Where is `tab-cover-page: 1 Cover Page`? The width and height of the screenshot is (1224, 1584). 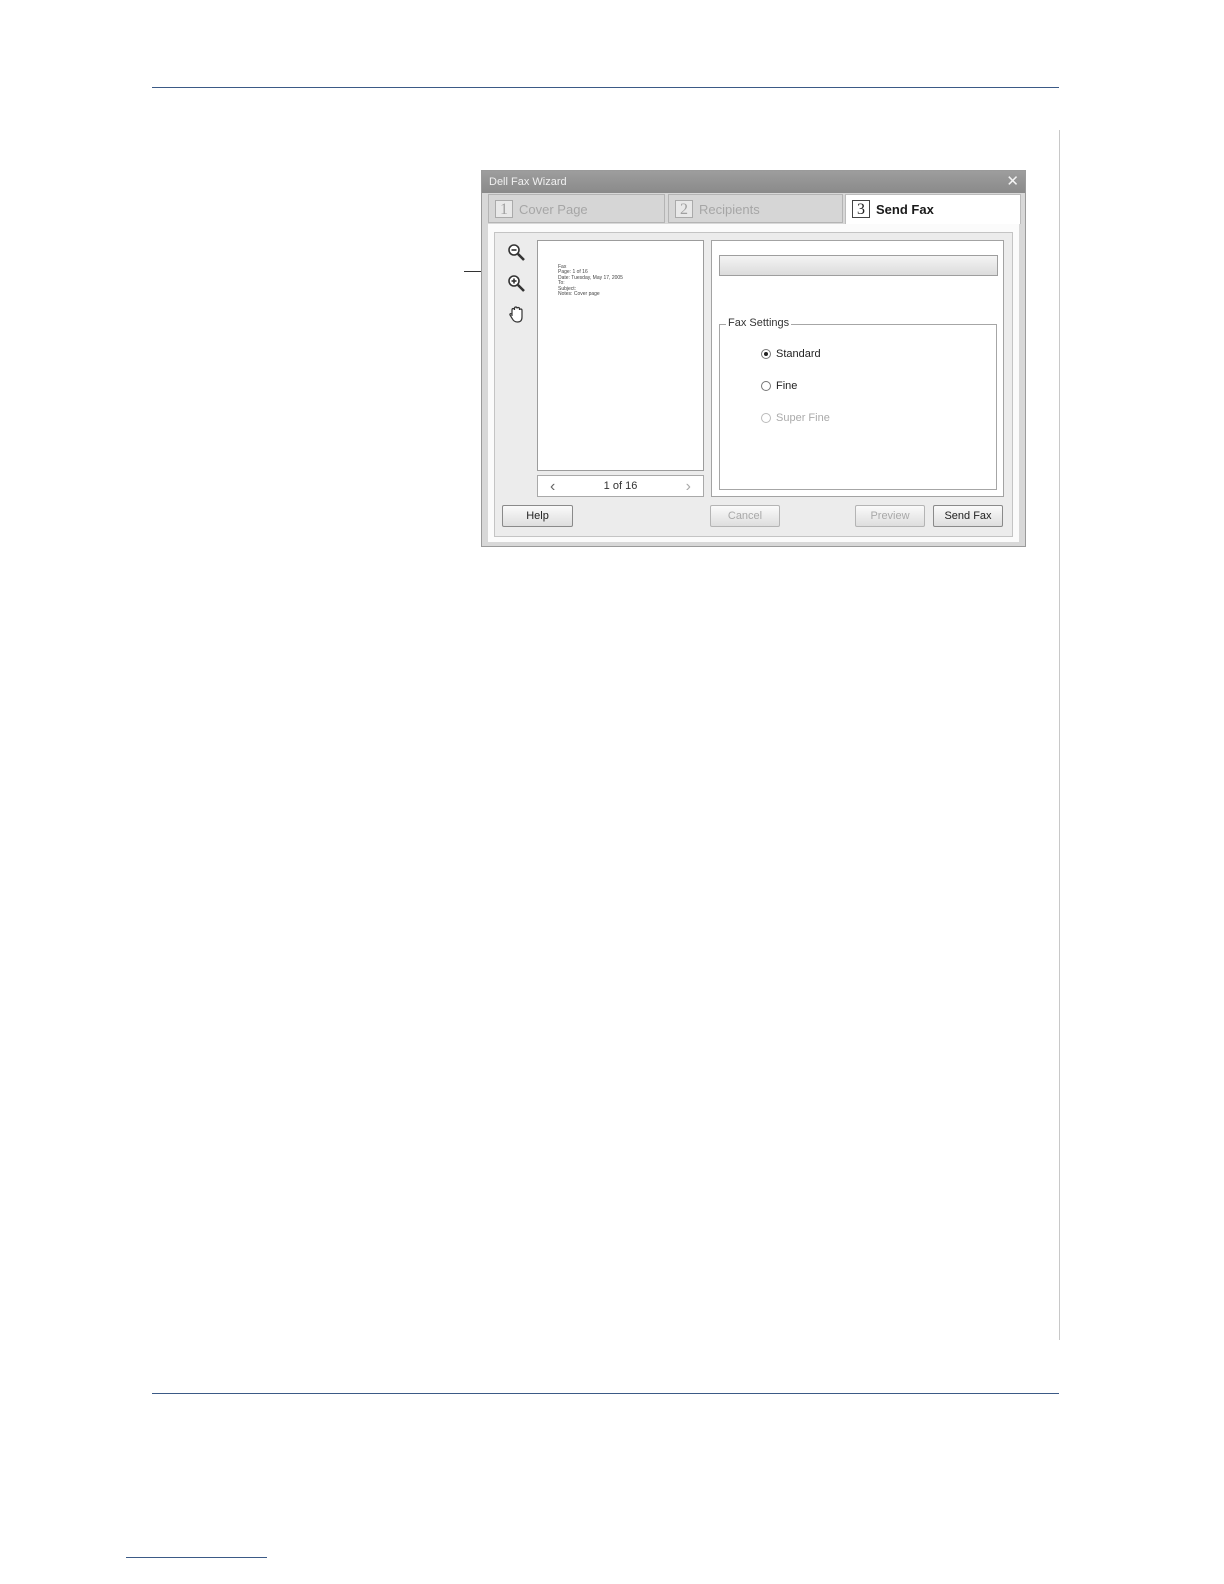
tab-cover-page: 1 Cover Page is located at coordinates (576, 208).